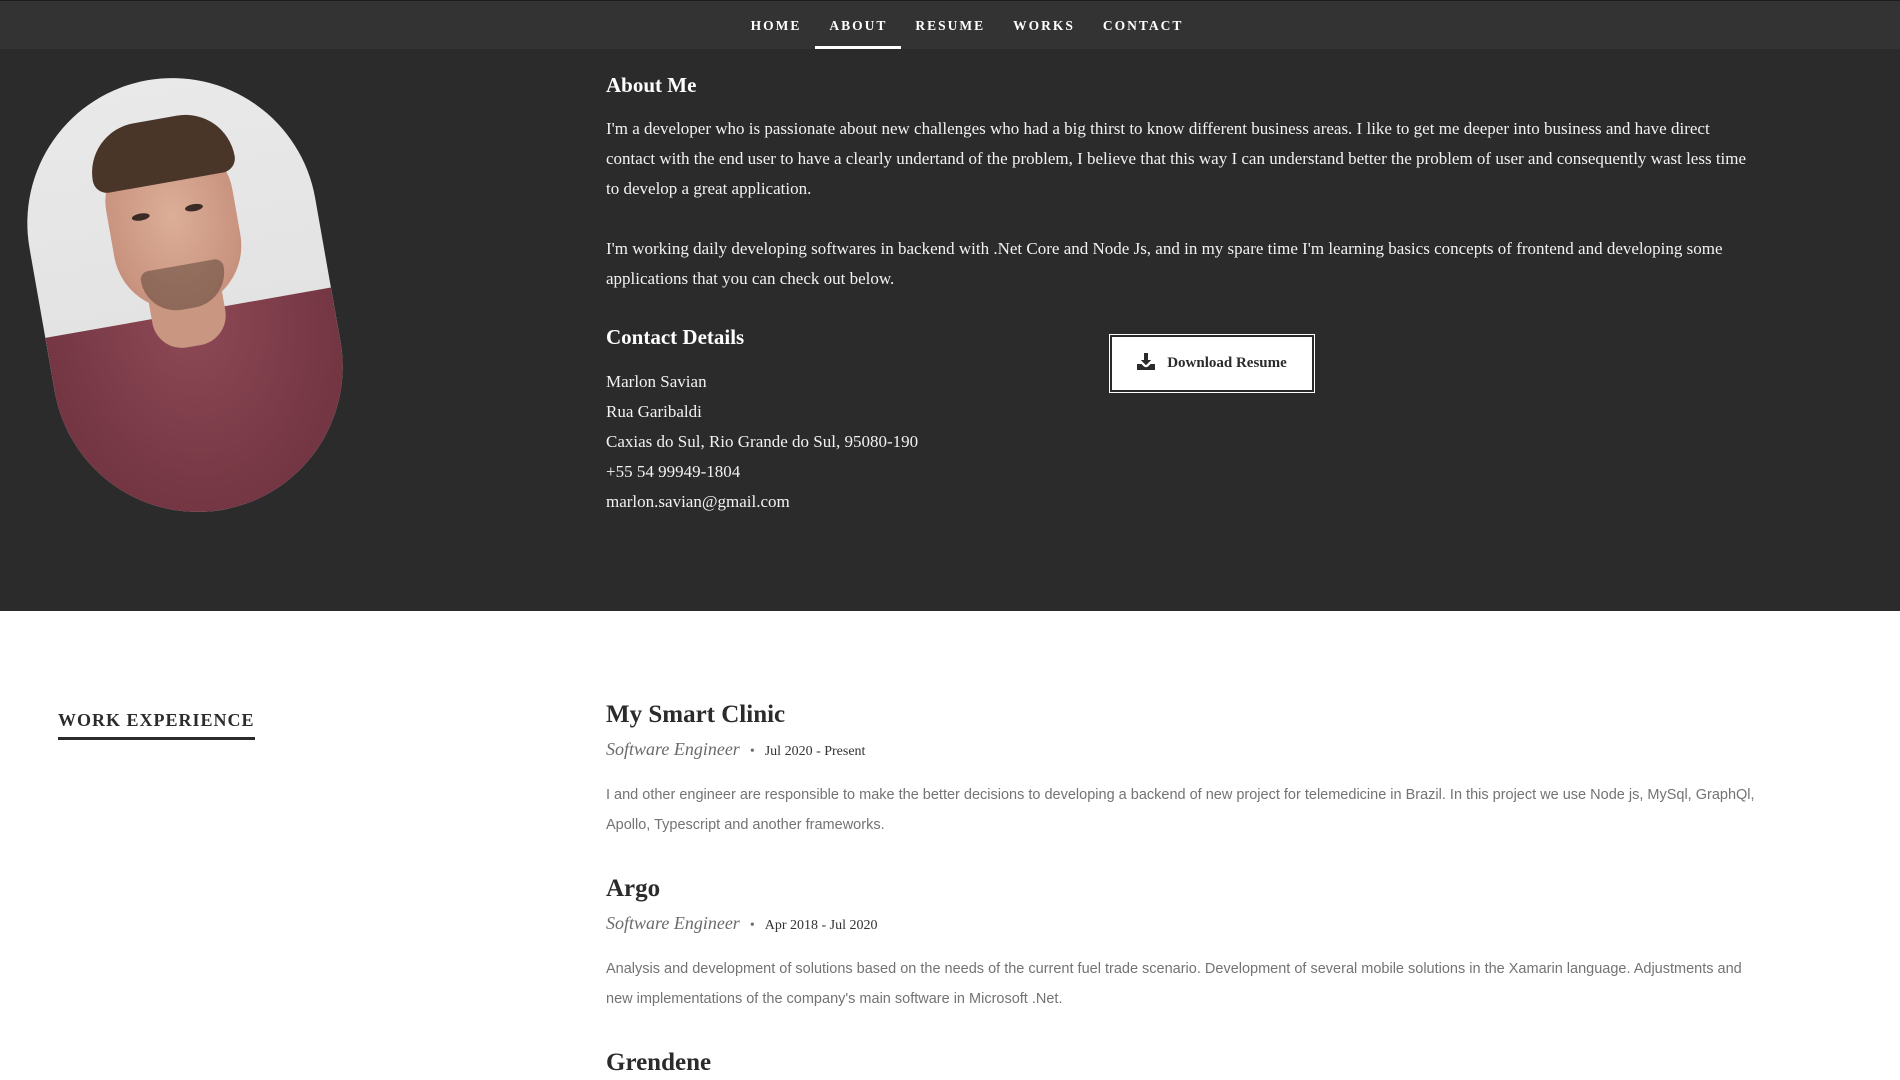  Describe the element at coordinates (821, 925) in the screenshot. I see `job-dates: Apr 2018 - Jul 2020` at that location.